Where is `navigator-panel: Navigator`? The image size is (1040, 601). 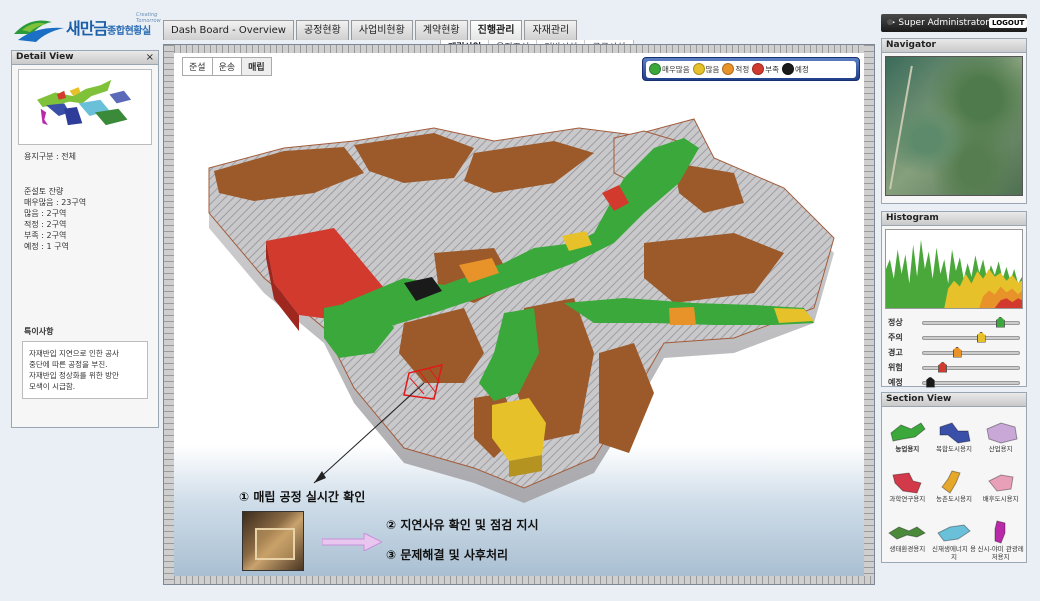 navigator-panel: Navigator is located at coordinates (954, 121).